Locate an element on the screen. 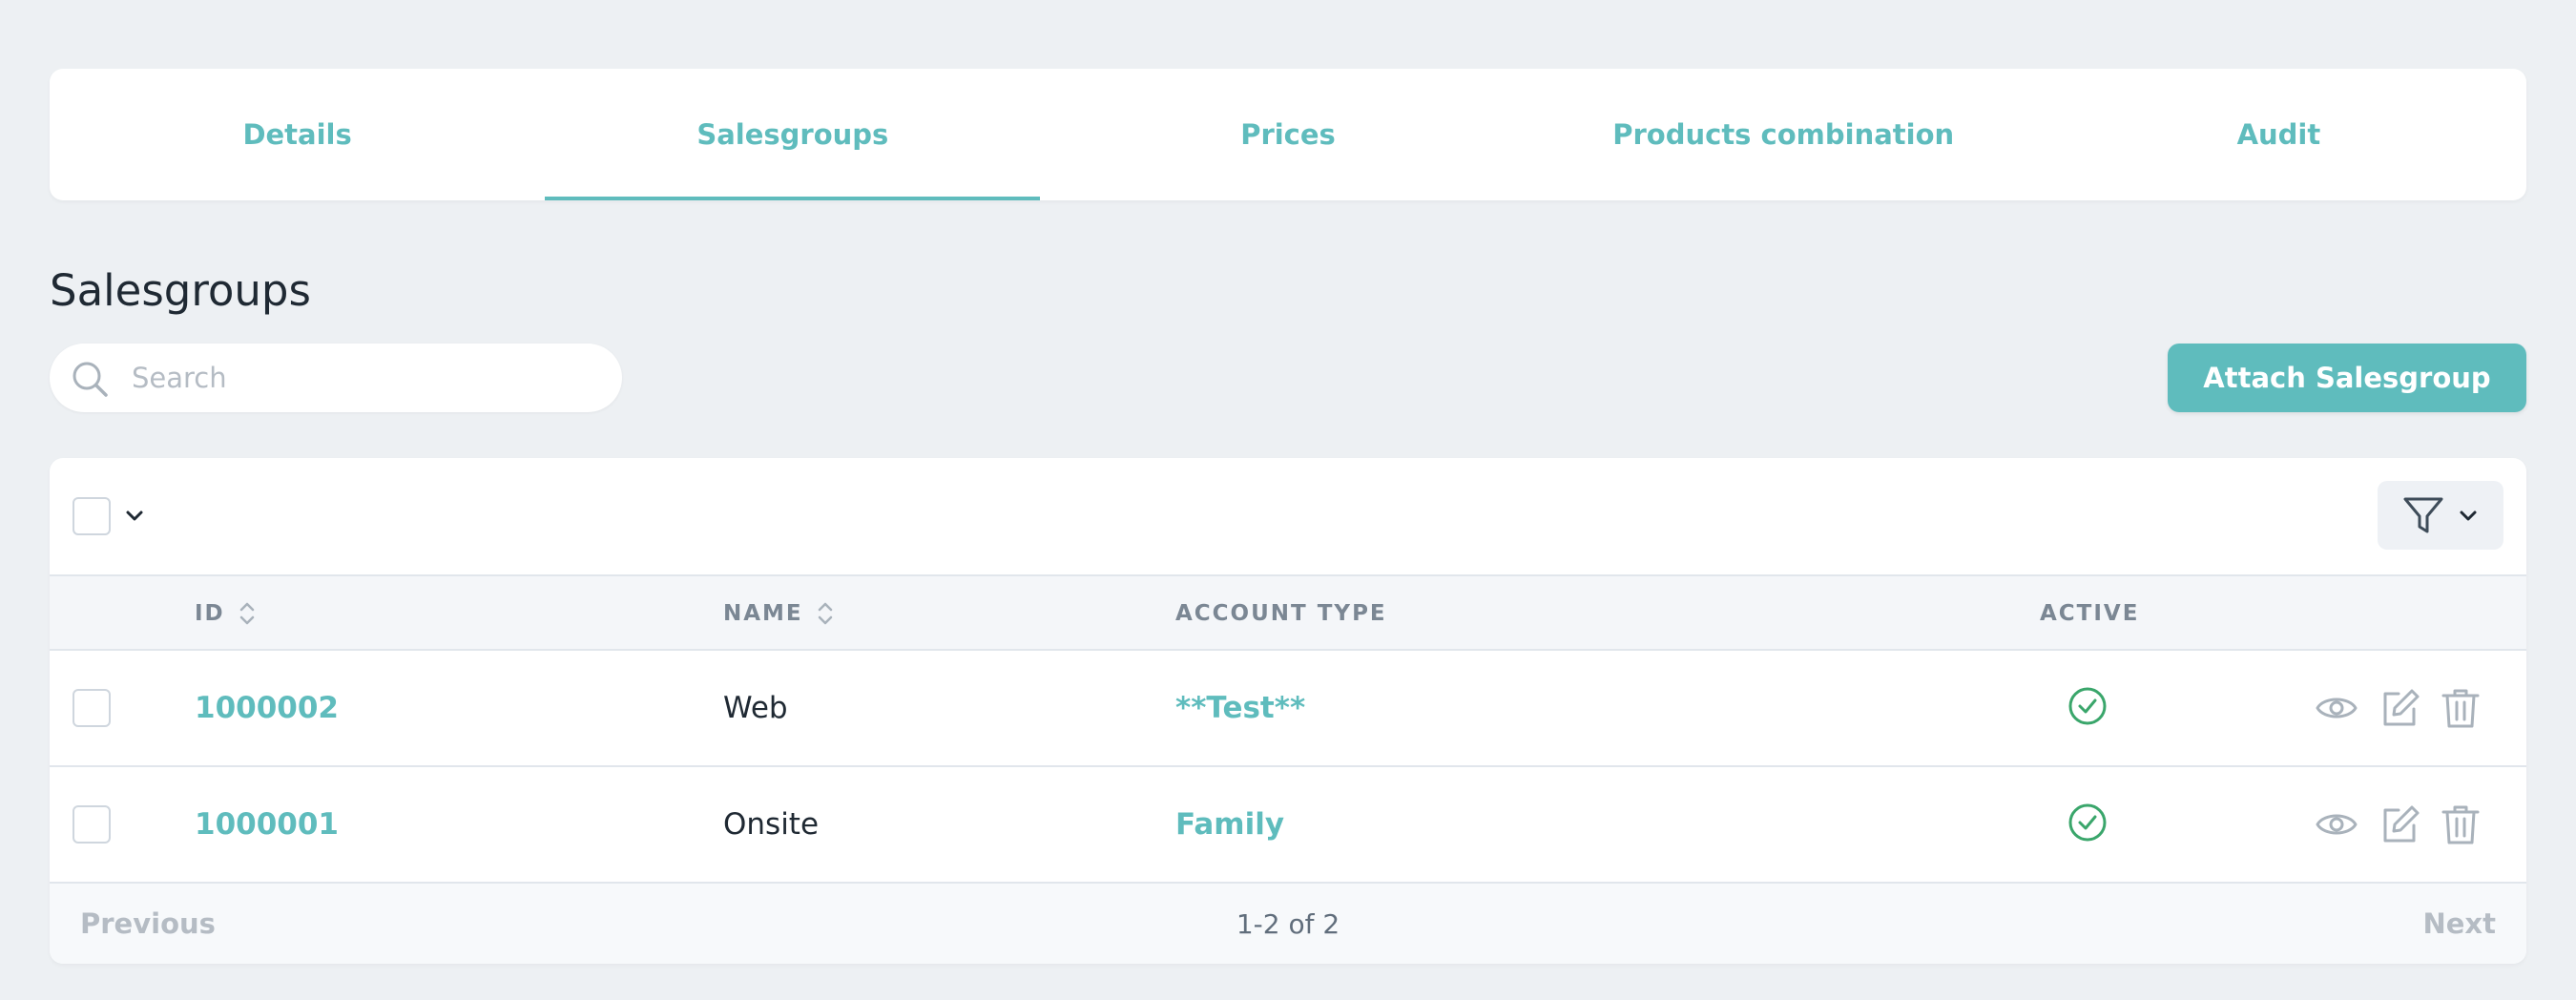  column-header-name: NAME is located at coordinates (778, 613).